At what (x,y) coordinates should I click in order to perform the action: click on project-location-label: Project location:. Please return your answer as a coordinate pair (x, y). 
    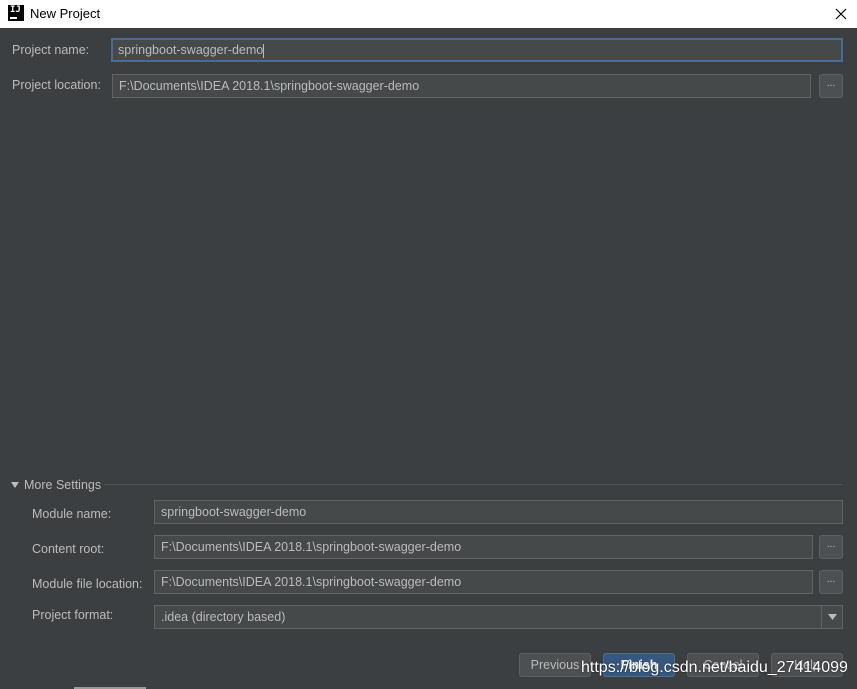
    Looking at the image, I should click on (56, 85).